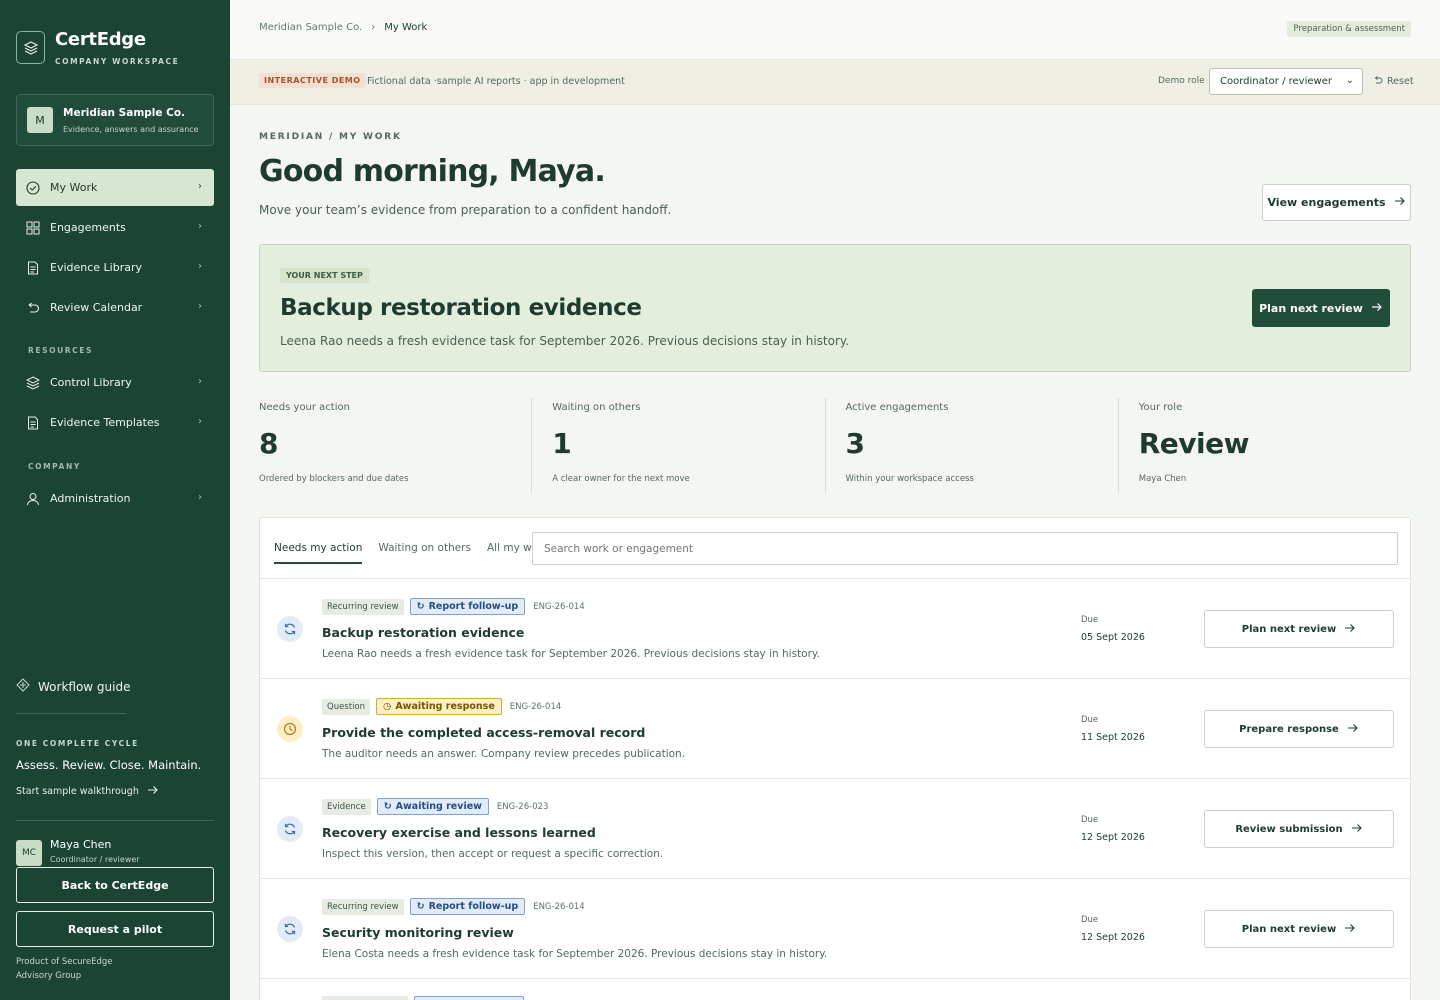 This screenshot has height=1000, width=1440. Describe the element at coordinates (77, 743) in the screenshot. I see `cycle-label: ONE COMPLETE CYCLE` at that location.